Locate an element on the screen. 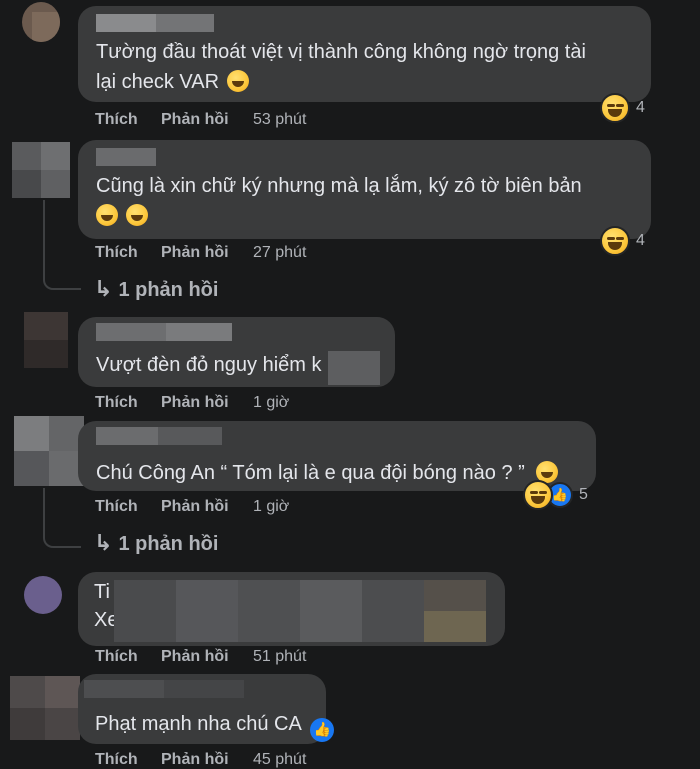  comment-text-line-1: Phạt mạnh nha chú CA 👍 is located at coordinates (215, 726).